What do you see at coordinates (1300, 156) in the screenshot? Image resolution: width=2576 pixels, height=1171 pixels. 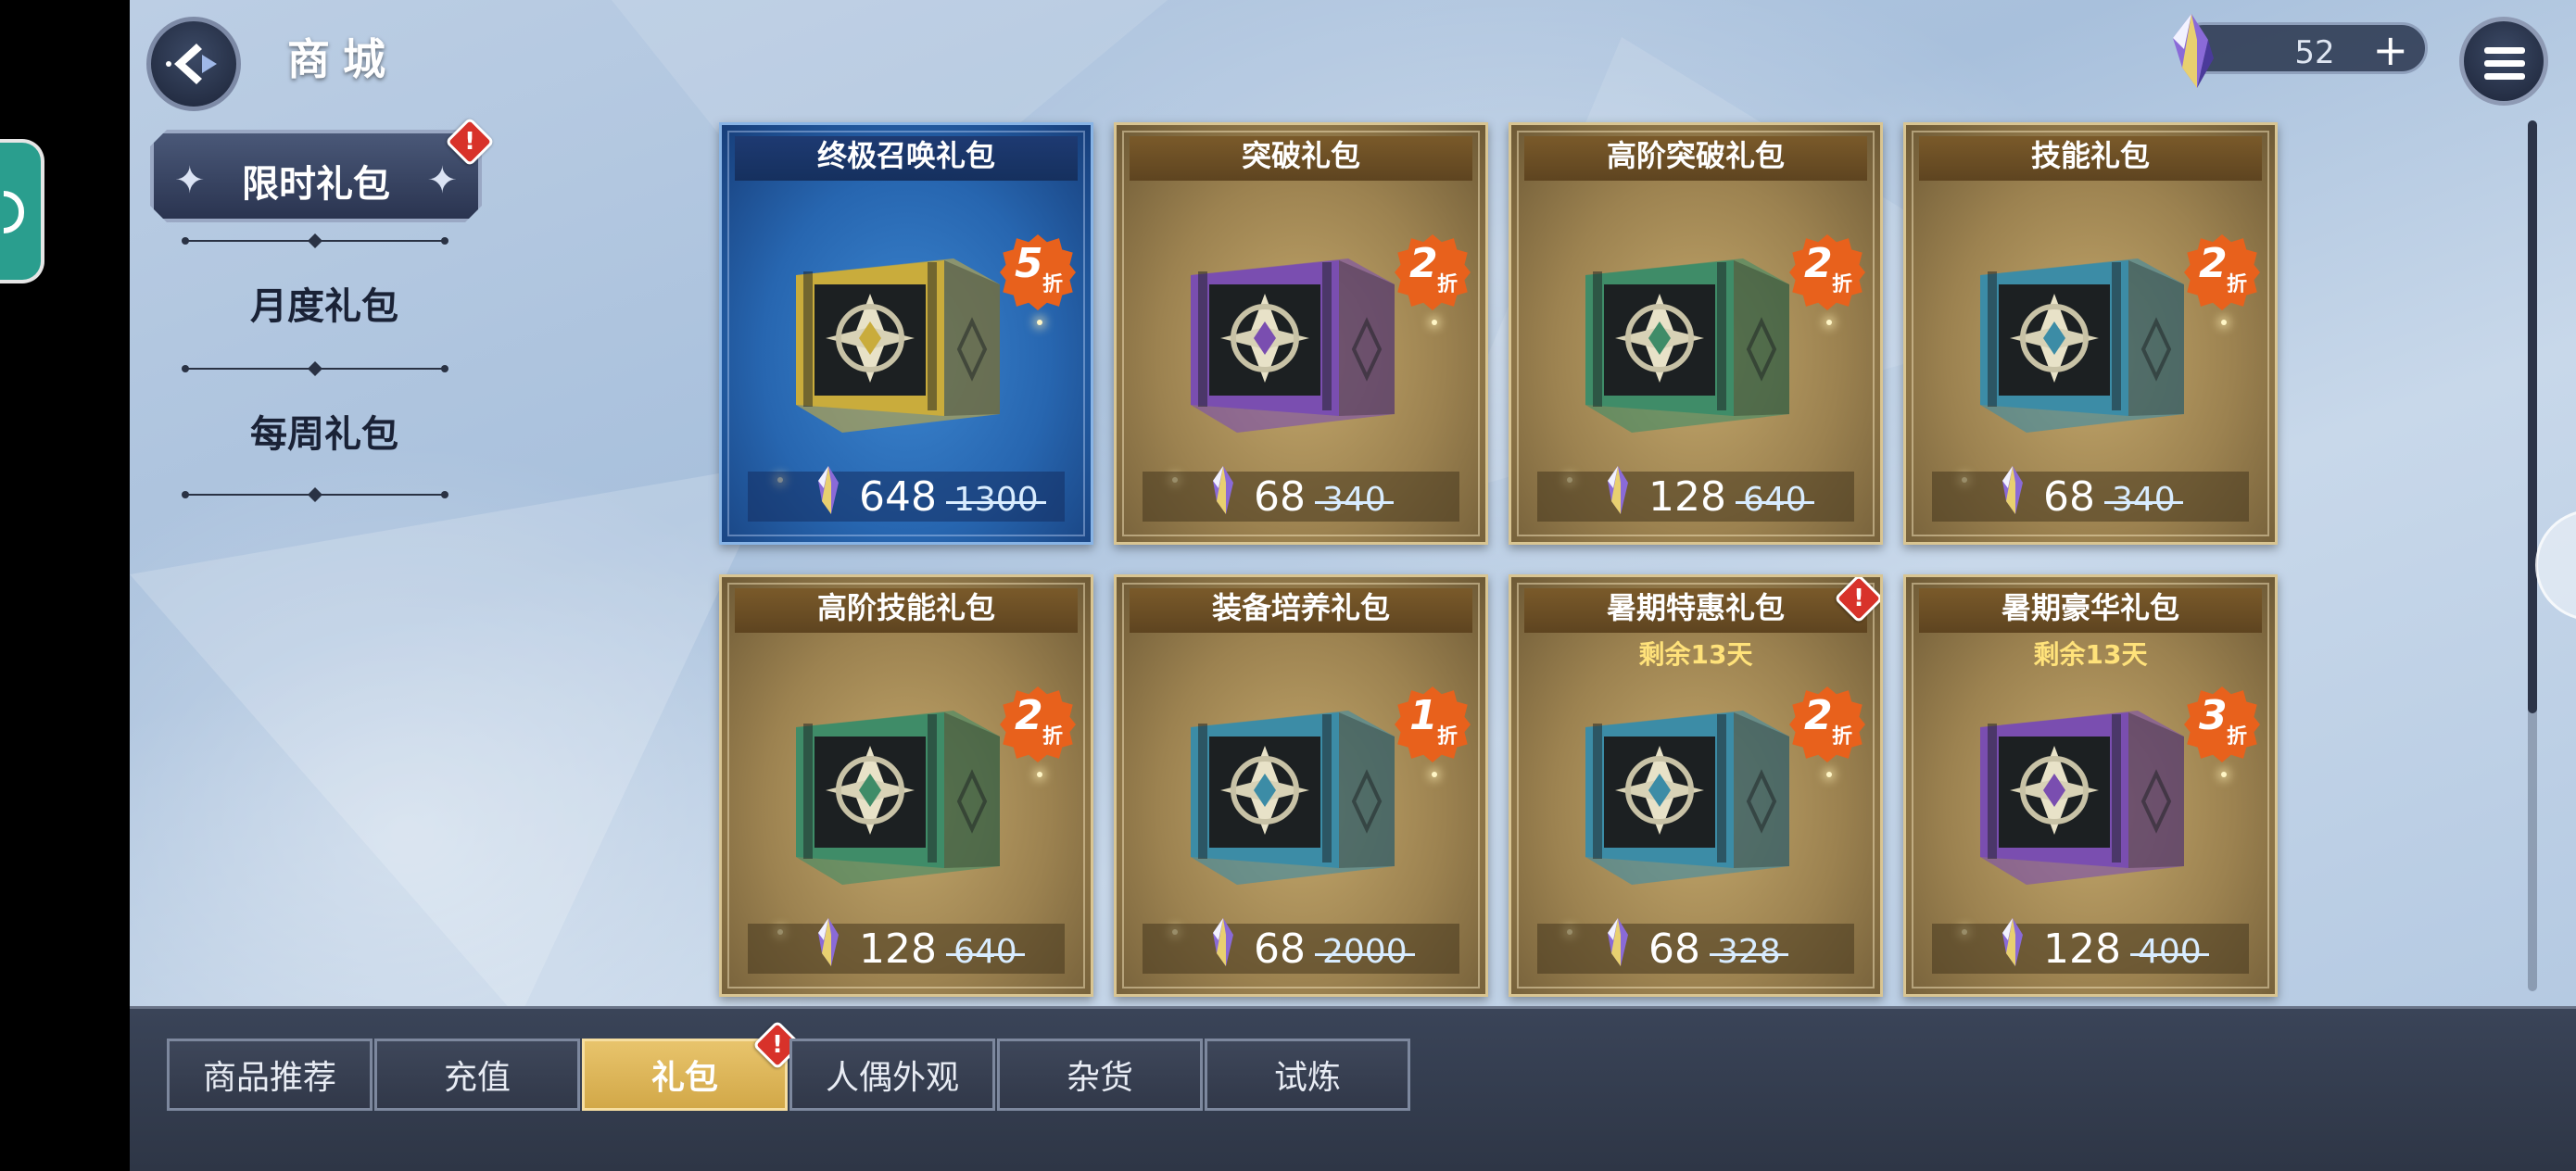 I see `pack-title: 突破礼包` at bounding box center [1300, 156].